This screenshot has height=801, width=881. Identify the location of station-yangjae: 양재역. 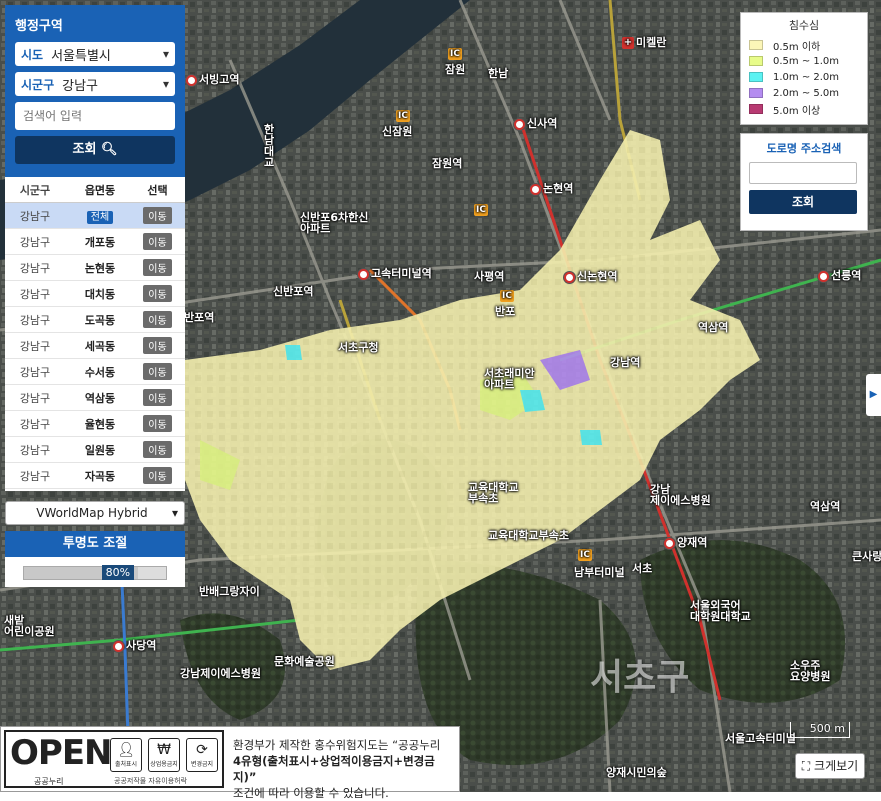
(685, 543).